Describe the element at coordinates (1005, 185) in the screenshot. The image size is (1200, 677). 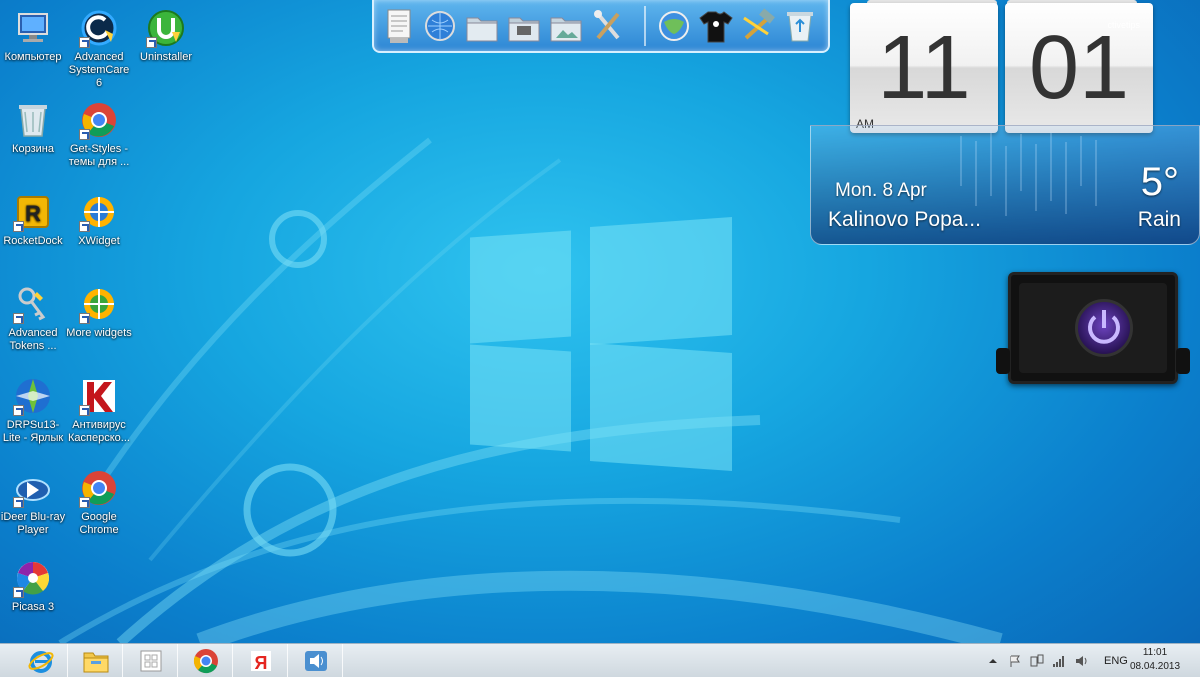
I see `weather-panel: Mon. 8 Apr Kalinovo Popa... 5° Rain` at that location.